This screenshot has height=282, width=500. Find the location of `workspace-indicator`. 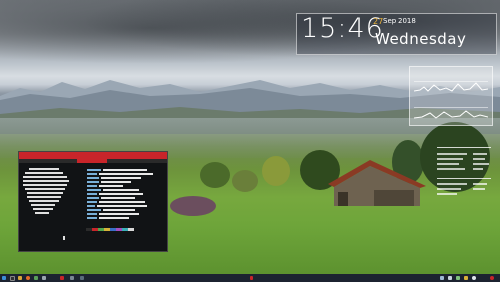

workspace-indicator is located at coordinates (251, 278).